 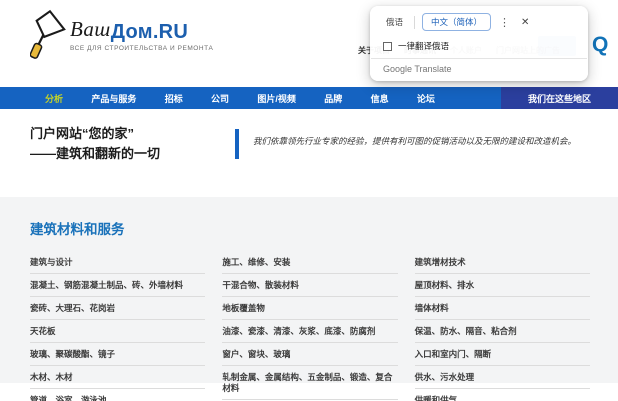 I want to click on service-link: 地板覆盖物, so click(x=310, y=309).